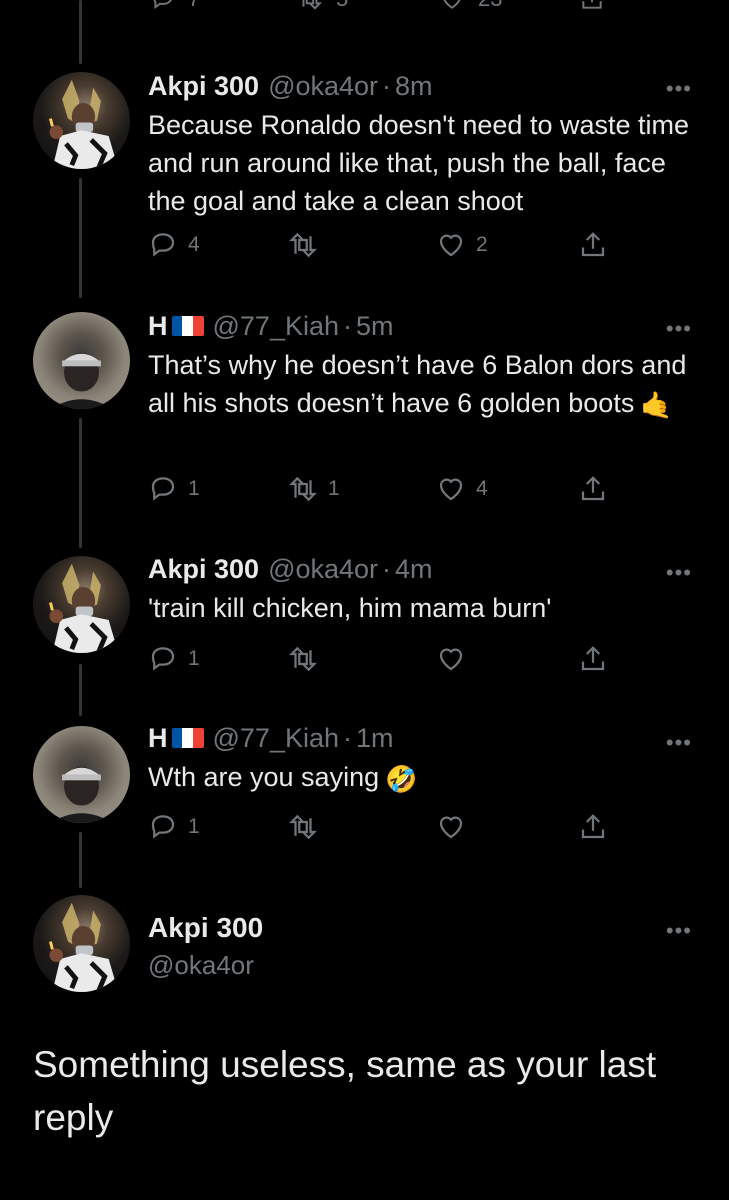 The height and width of the screenshot is (1200, 729). What do you see at coordinates (462, 245) in the screenshot?
I see `like-button: 2` at bounding box center [462, 245].